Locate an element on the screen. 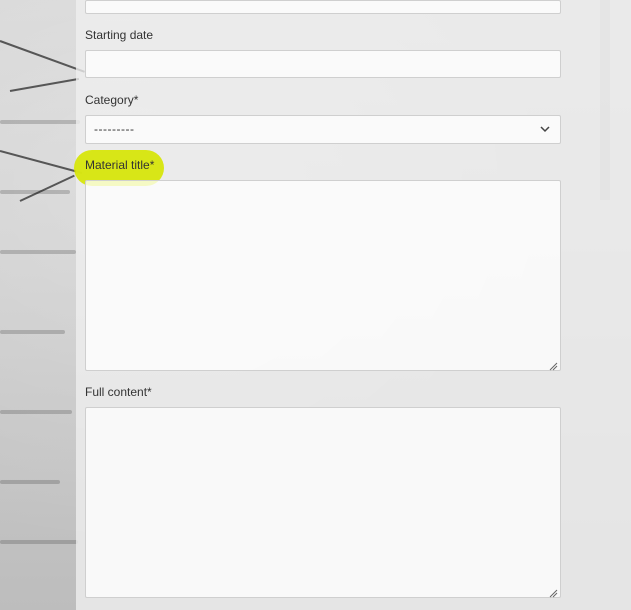 The height and width of the screenshot is (610, 631). previous-input-field is located at coordinates (323, 7).